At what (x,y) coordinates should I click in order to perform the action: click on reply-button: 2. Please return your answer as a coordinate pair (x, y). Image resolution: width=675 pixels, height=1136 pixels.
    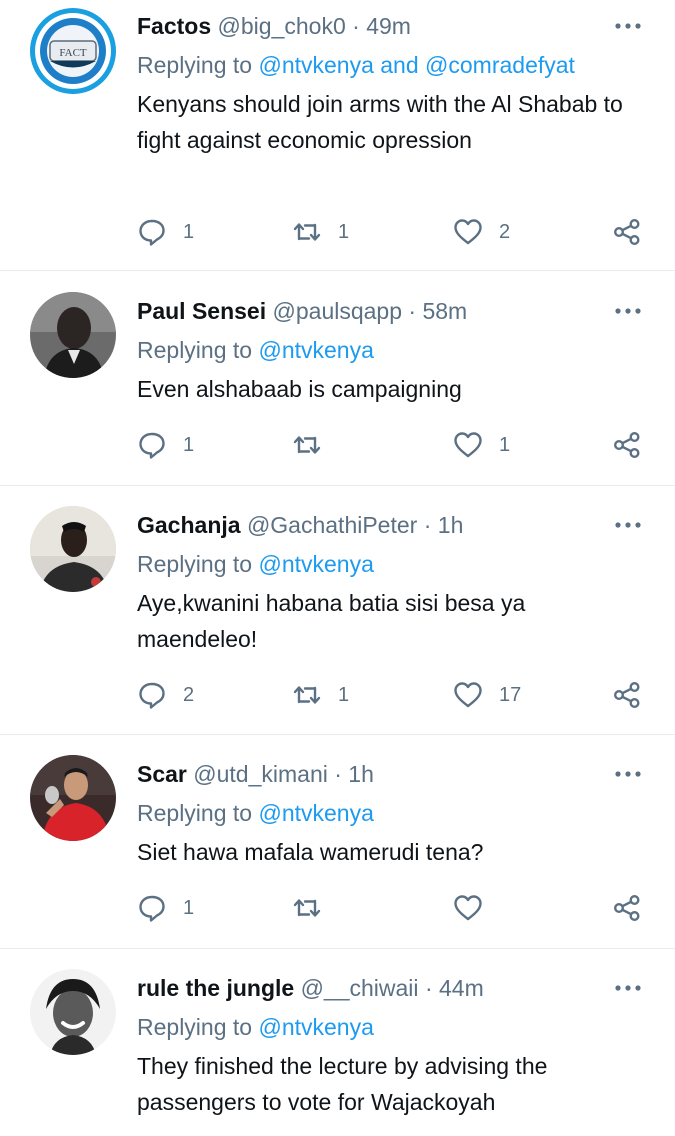
    Looking at the image, I should click on (165, 695).